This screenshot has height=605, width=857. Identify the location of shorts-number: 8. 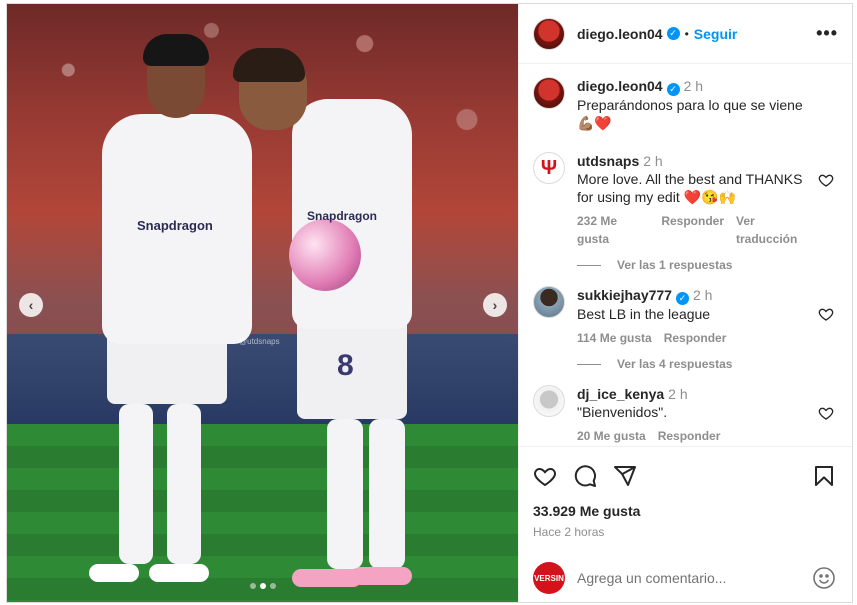
(345, 365).